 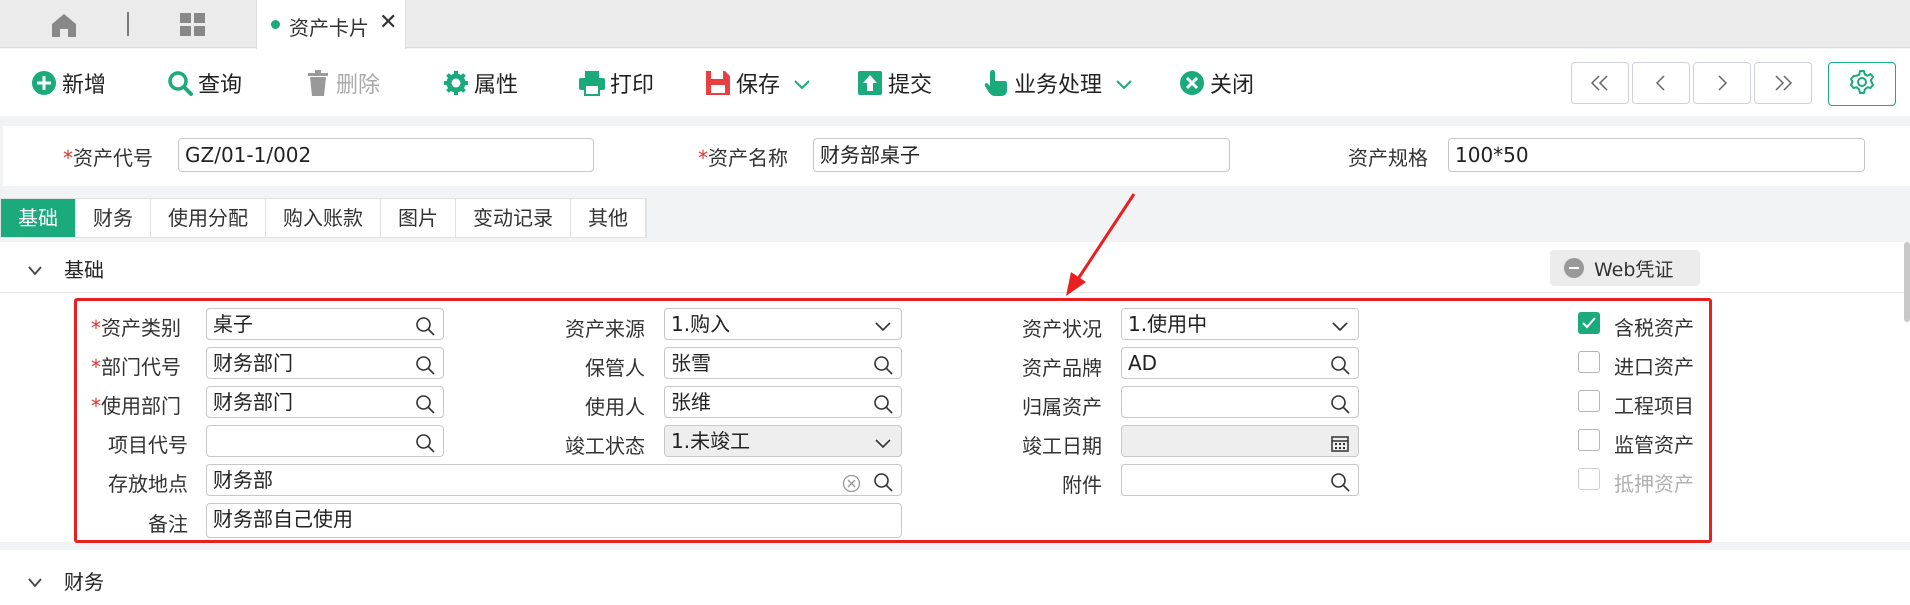 I want to click on tab-basic: 基础, so click(x=38, y=218).